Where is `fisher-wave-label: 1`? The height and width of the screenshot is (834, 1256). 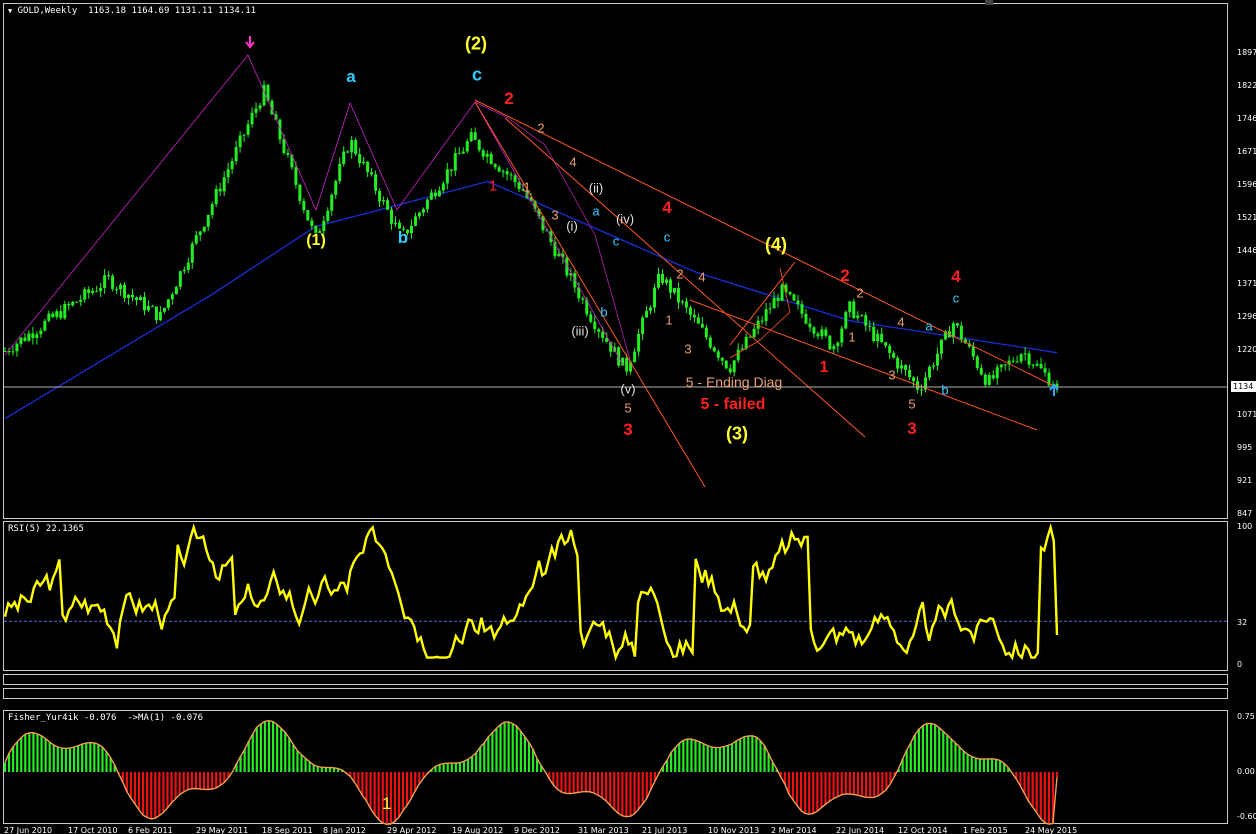
fisher-wave-label: 1 is located at coordinates (387, 803).